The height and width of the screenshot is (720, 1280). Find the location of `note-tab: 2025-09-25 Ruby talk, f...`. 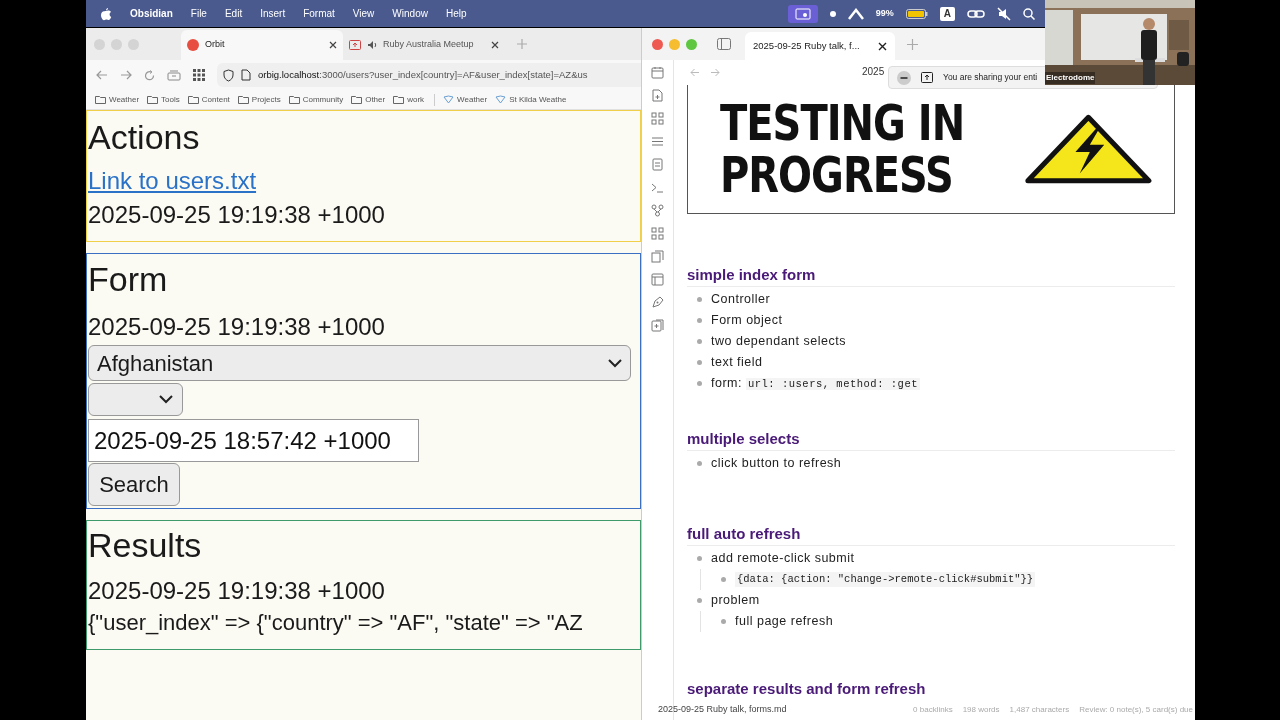

note-tab: 2025-09-25 Ruby talk, f... is located at coordinates (820, 46).